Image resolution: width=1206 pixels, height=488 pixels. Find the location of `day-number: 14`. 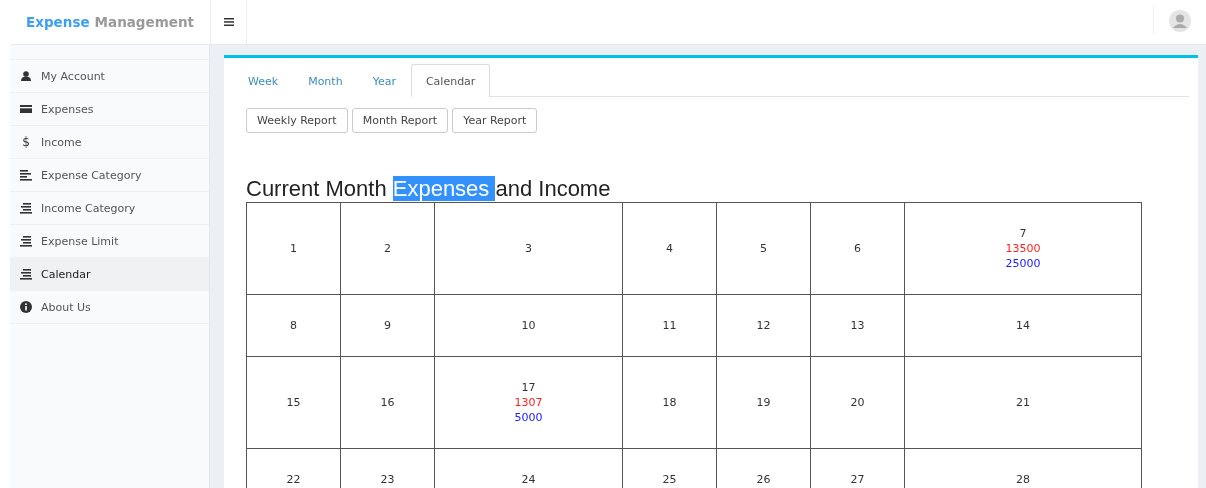

day-number: 14 is located at coordinates (1023, 325).